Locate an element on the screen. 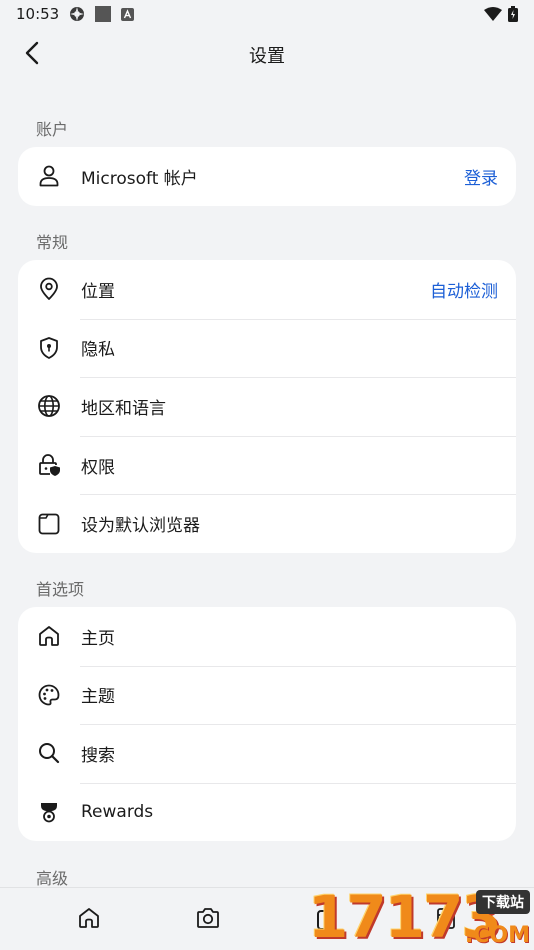 The image size is (534, 950). globe-icon is located at coordinates (49, 406).